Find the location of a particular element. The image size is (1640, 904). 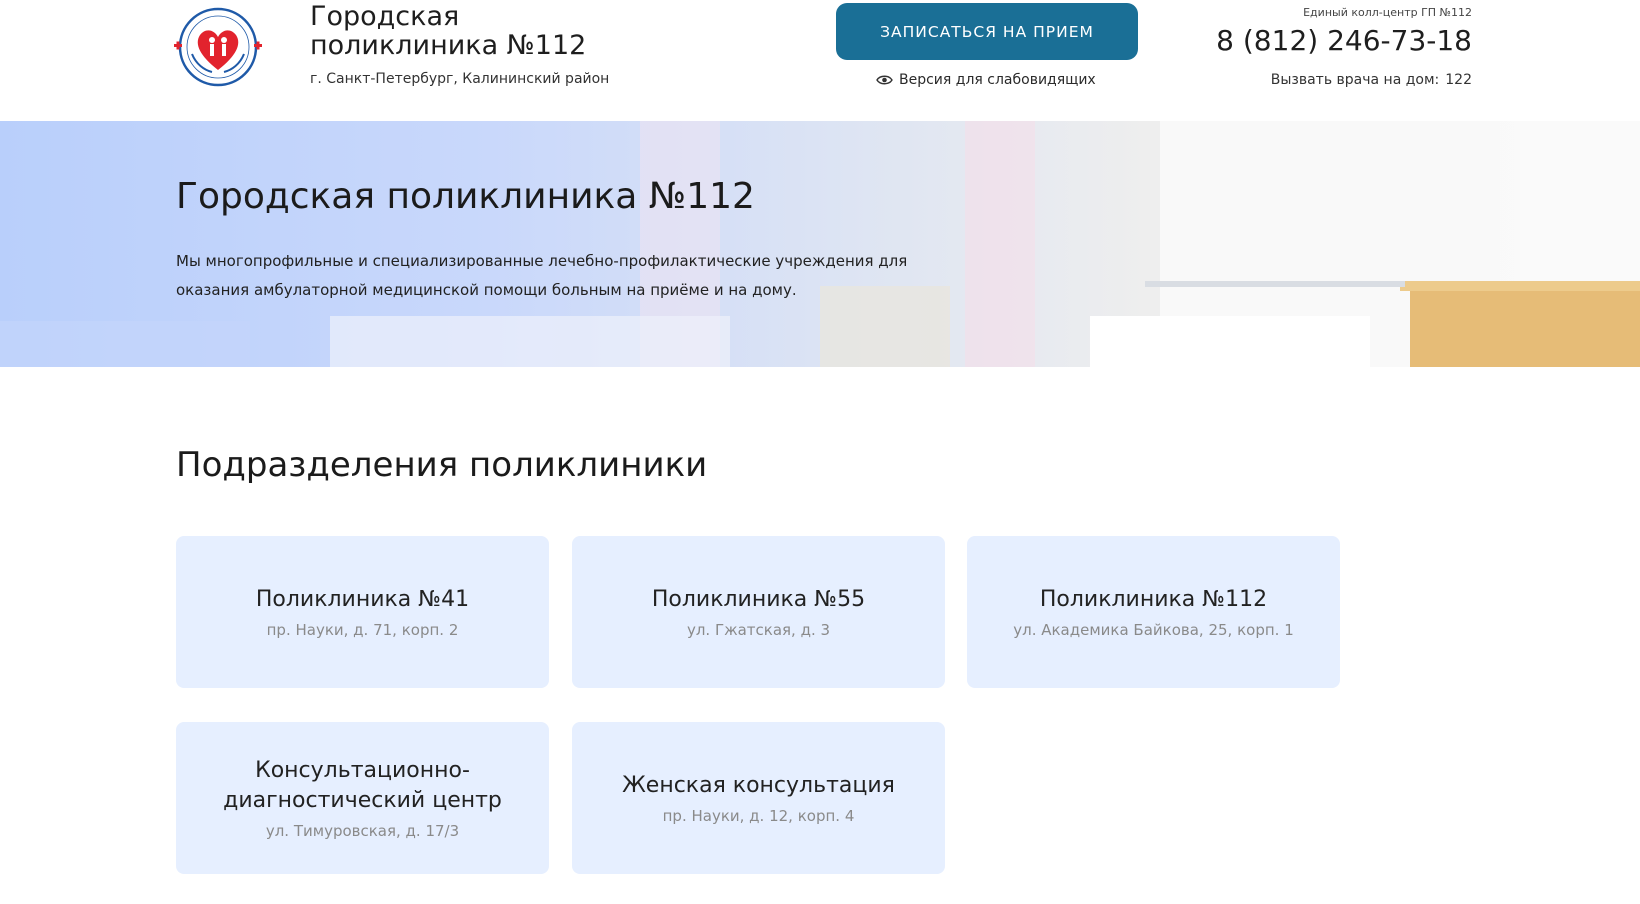

accessibility-version-link: Версия для слабовидящих is located at coordinates (986, 80).